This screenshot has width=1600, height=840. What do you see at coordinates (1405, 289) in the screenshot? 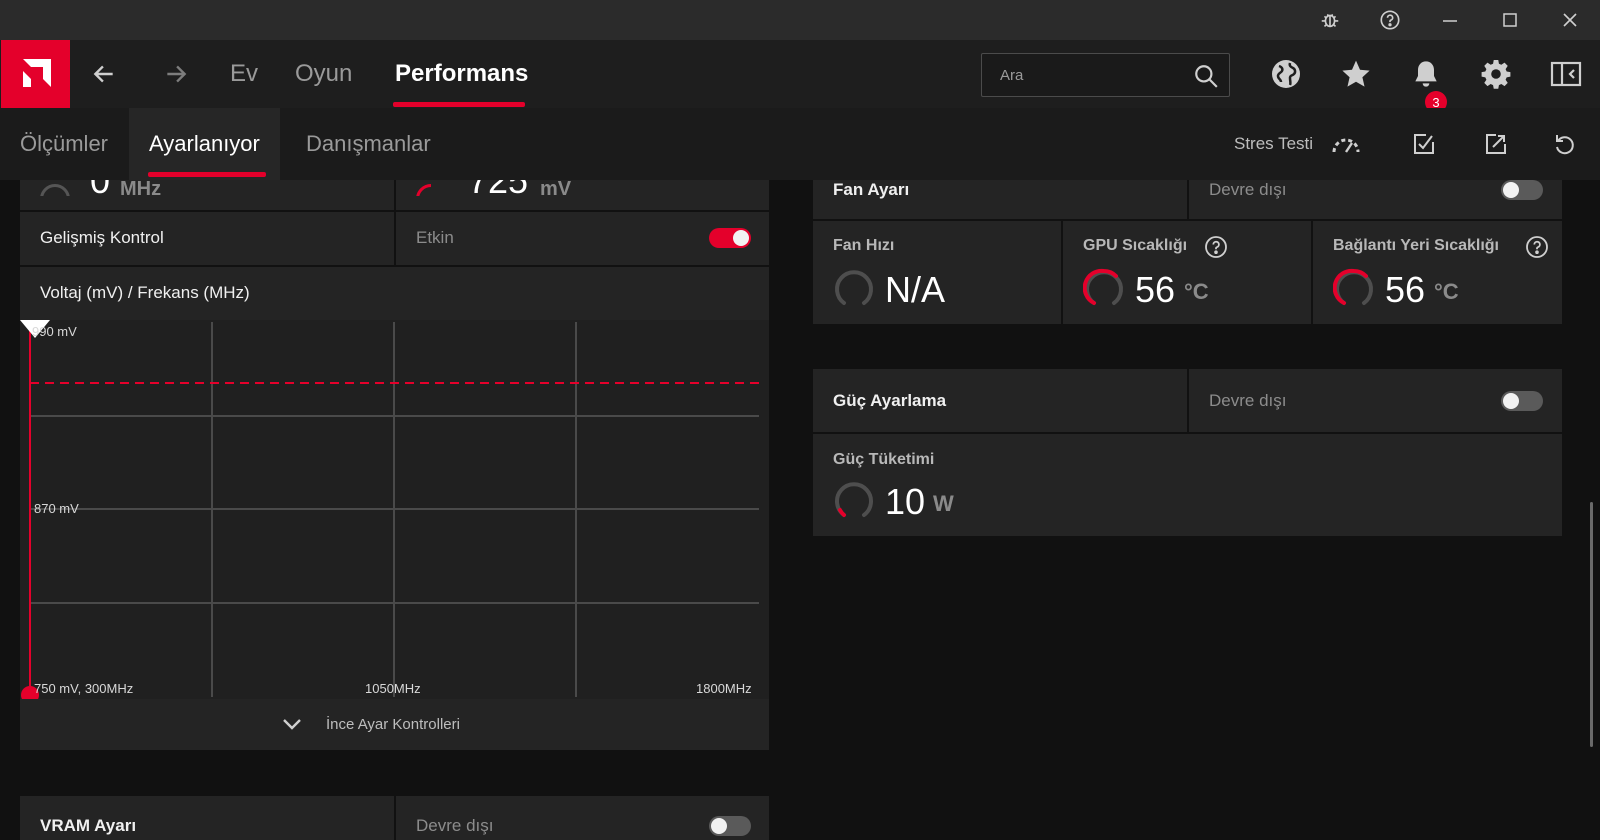
I see `junction-temp-value: 56` at bounding box center [1405, 289].